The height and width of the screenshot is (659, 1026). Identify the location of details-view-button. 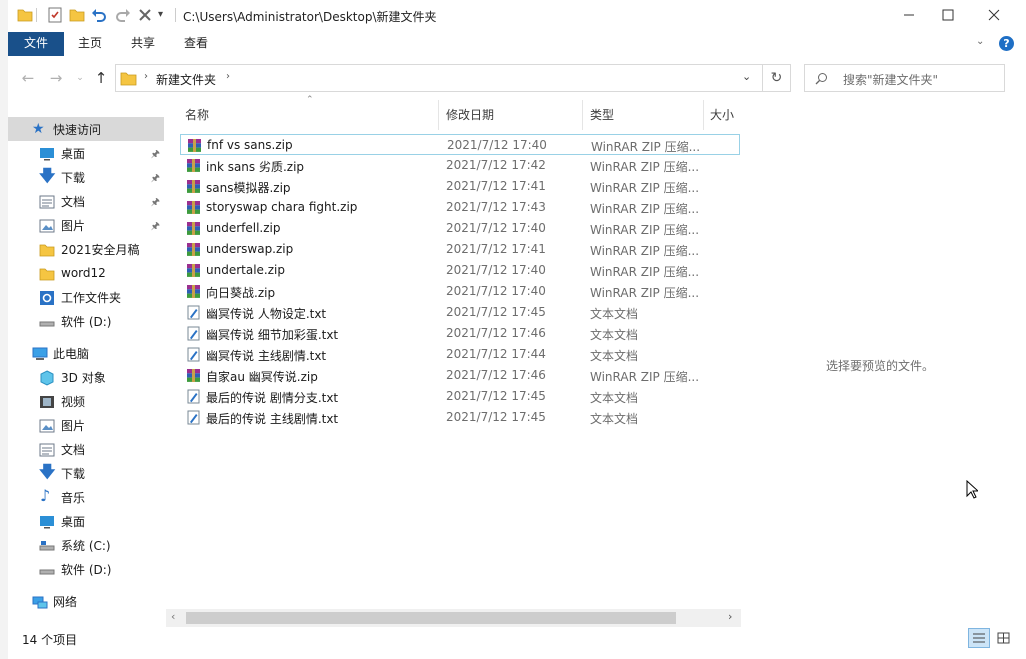
(979, 638).